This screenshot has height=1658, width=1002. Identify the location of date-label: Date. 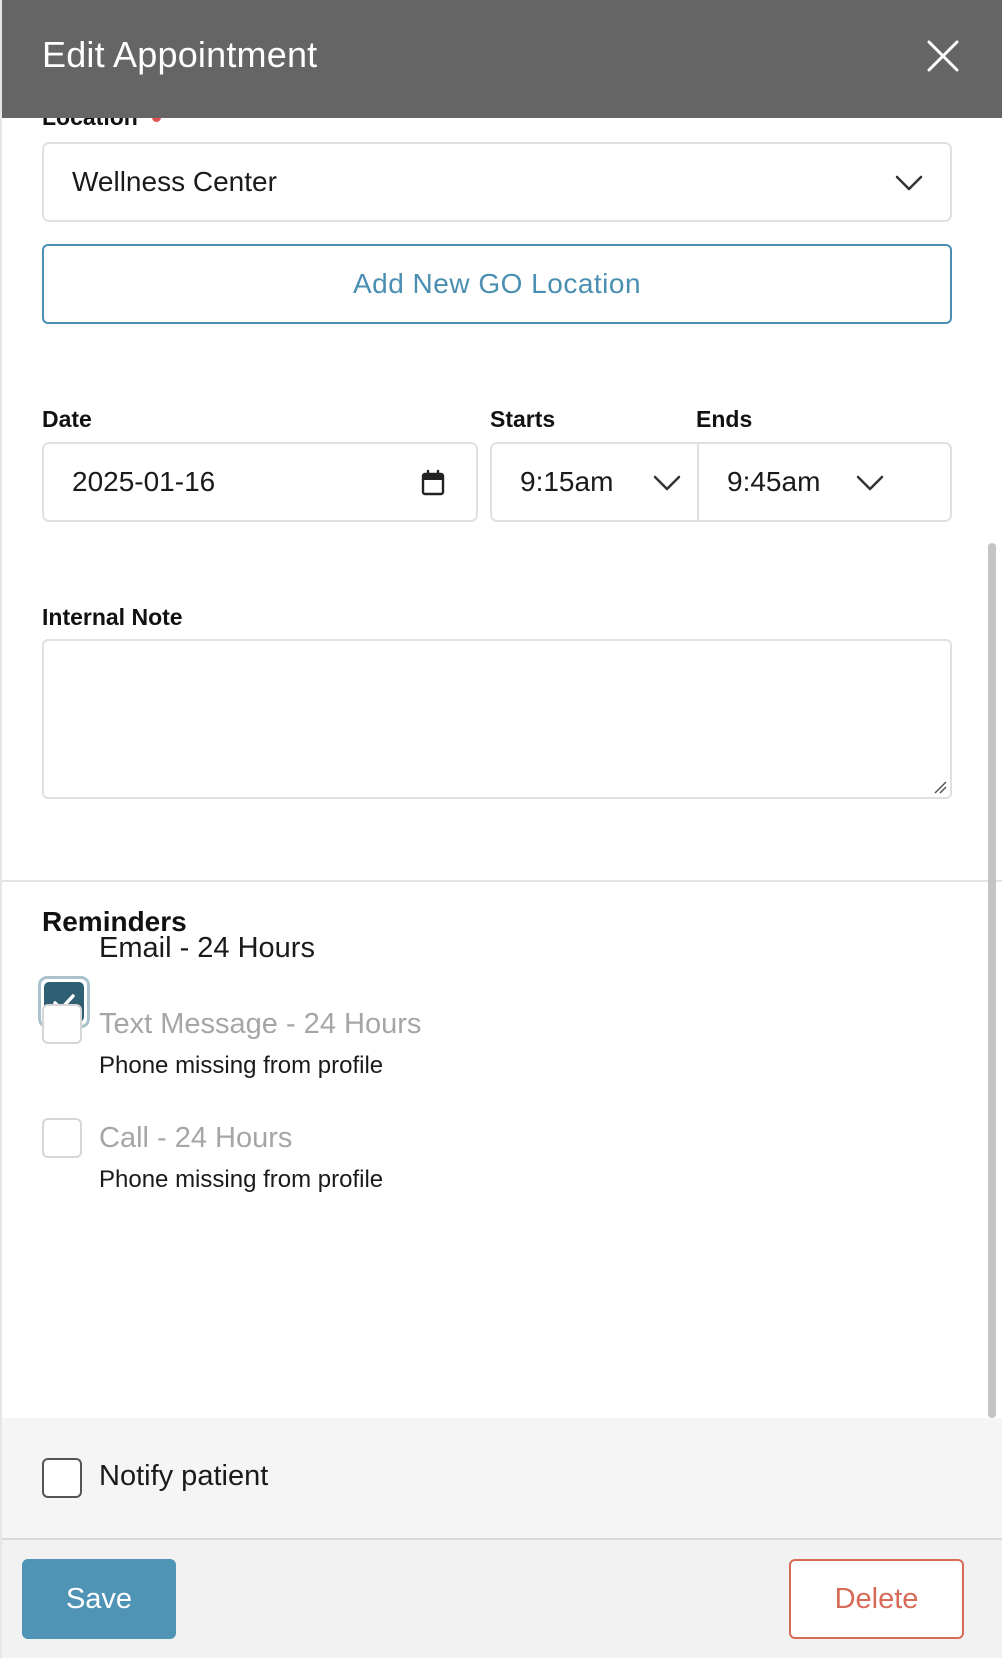
(67, 419).